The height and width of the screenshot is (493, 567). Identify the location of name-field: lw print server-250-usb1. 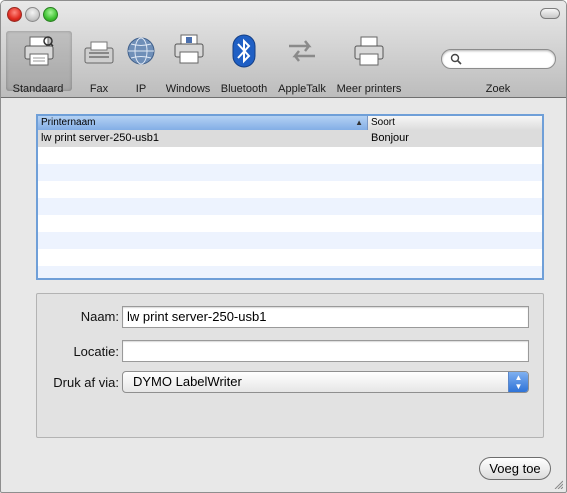
(325, 317).